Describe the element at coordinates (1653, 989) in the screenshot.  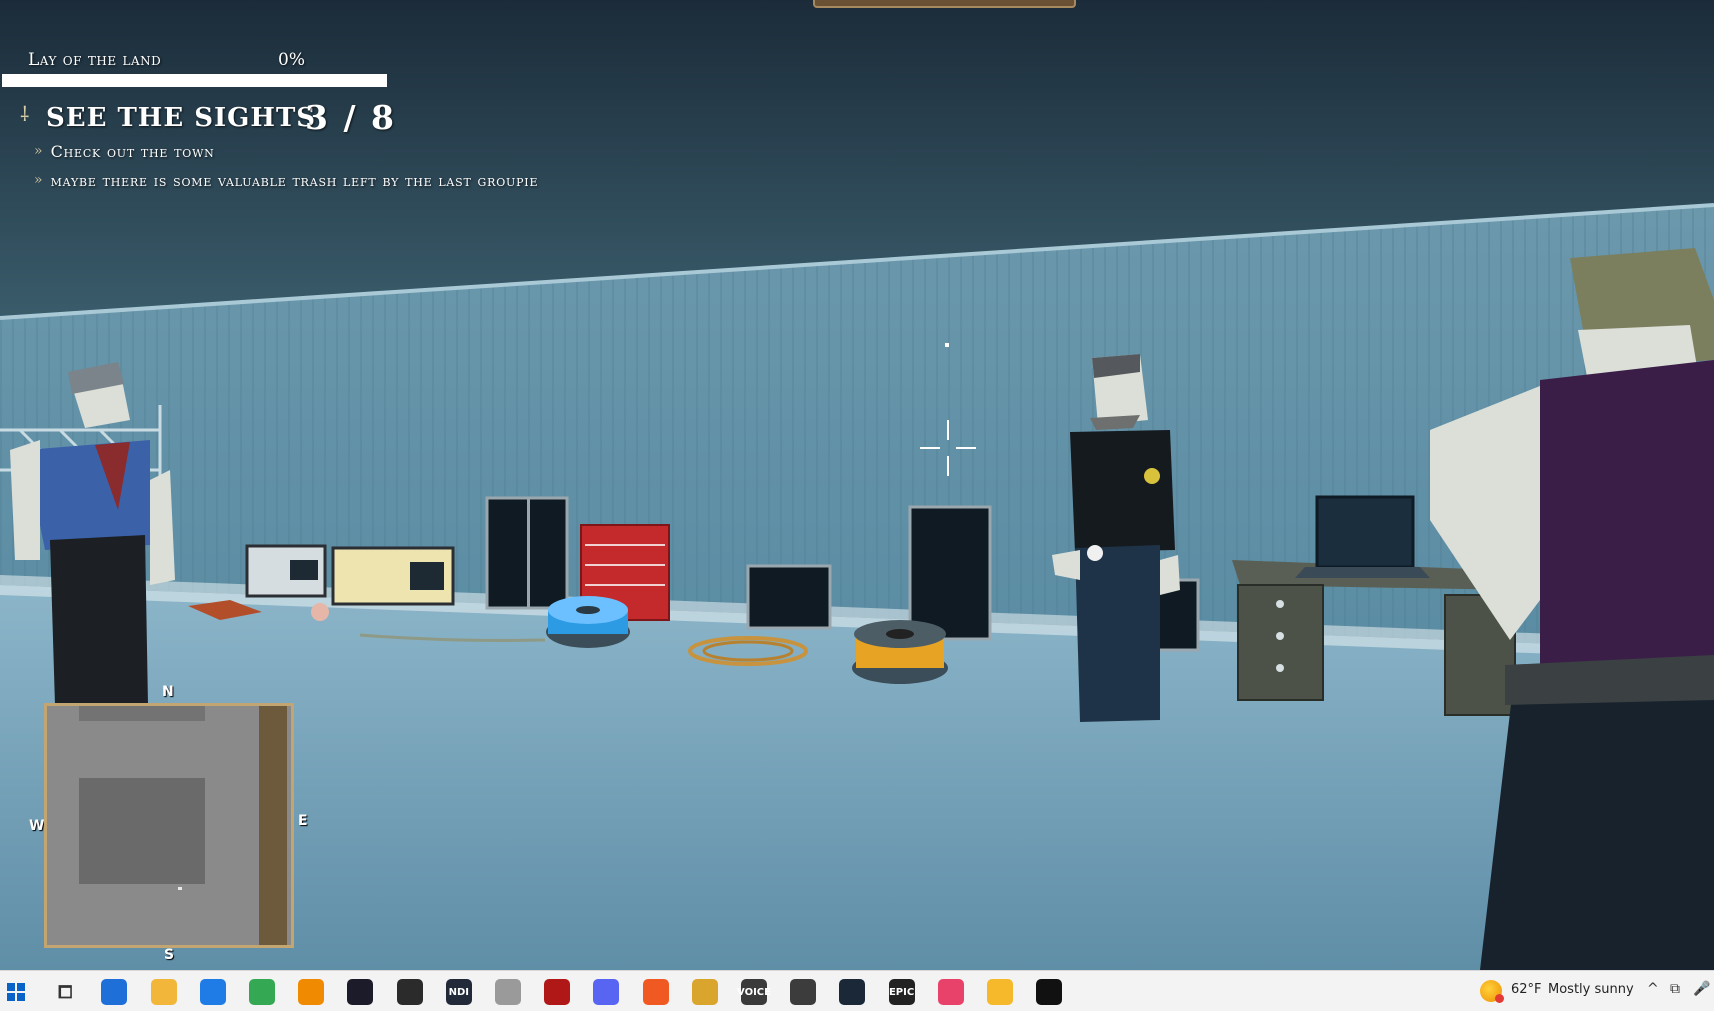
I see `tray-overflow-chevron-icon: ^` at that location.